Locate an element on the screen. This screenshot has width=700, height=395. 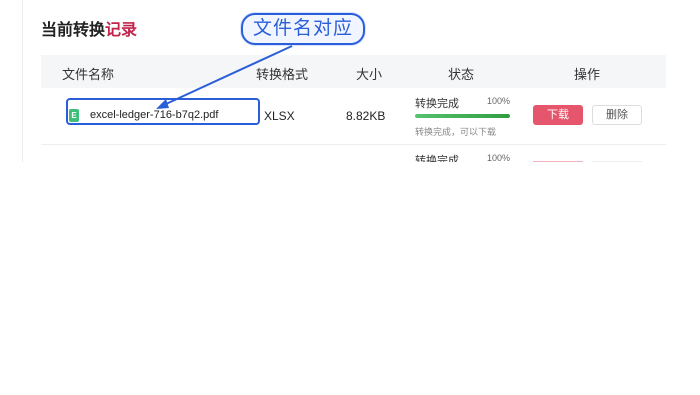
file-size: 8.82KB is located at coordinates (366, 116).